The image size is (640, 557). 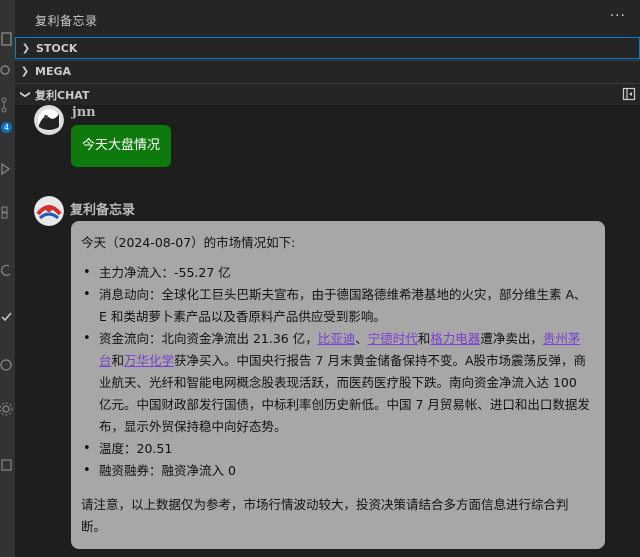 I want to click on more-actions-button: ···, so click(x=618, y=16).